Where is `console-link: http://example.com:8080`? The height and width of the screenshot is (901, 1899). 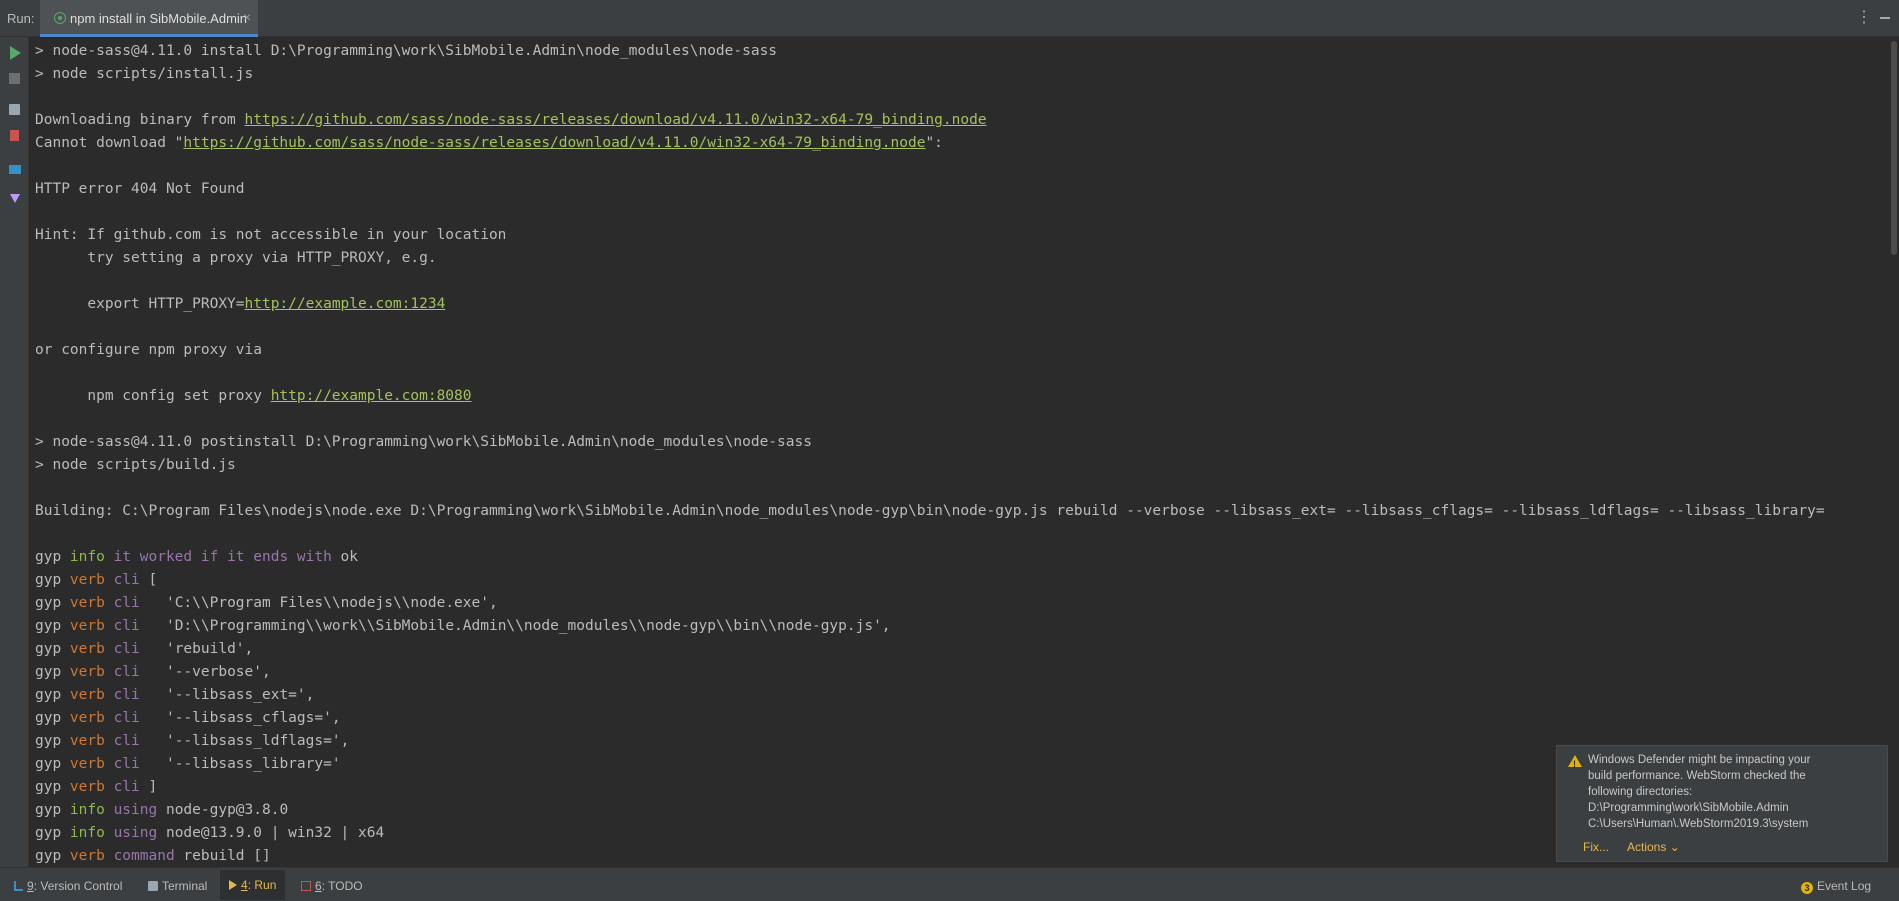
console-link: http://example.com:8080 is located at coordinates (371, 396).